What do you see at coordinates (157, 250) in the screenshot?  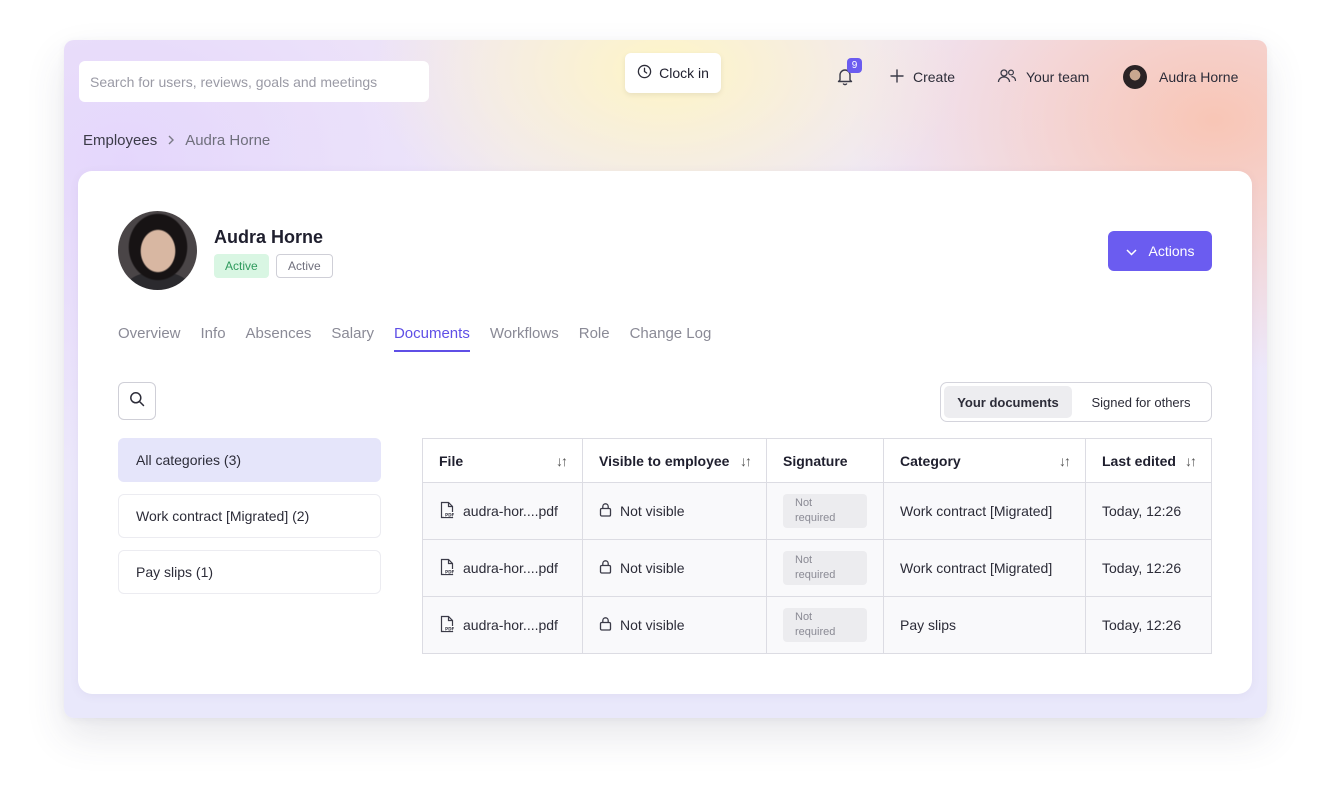 I see `profile-avatar` at bounding box center [157, 250].